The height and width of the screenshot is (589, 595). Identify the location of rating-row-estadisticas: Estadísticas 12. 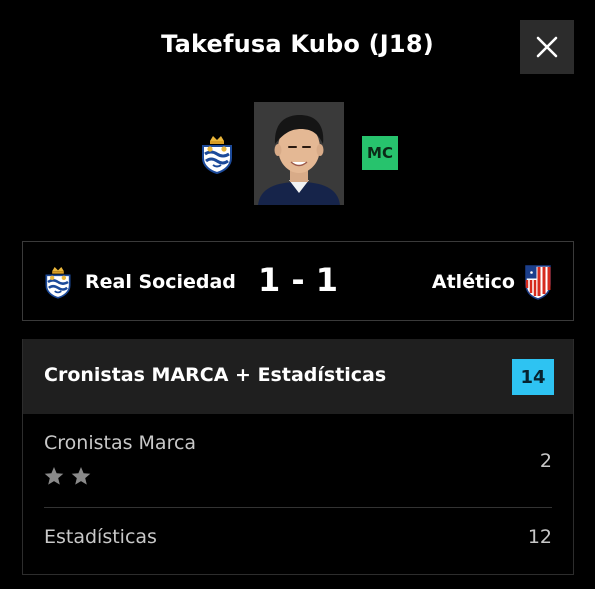
(298, 541).